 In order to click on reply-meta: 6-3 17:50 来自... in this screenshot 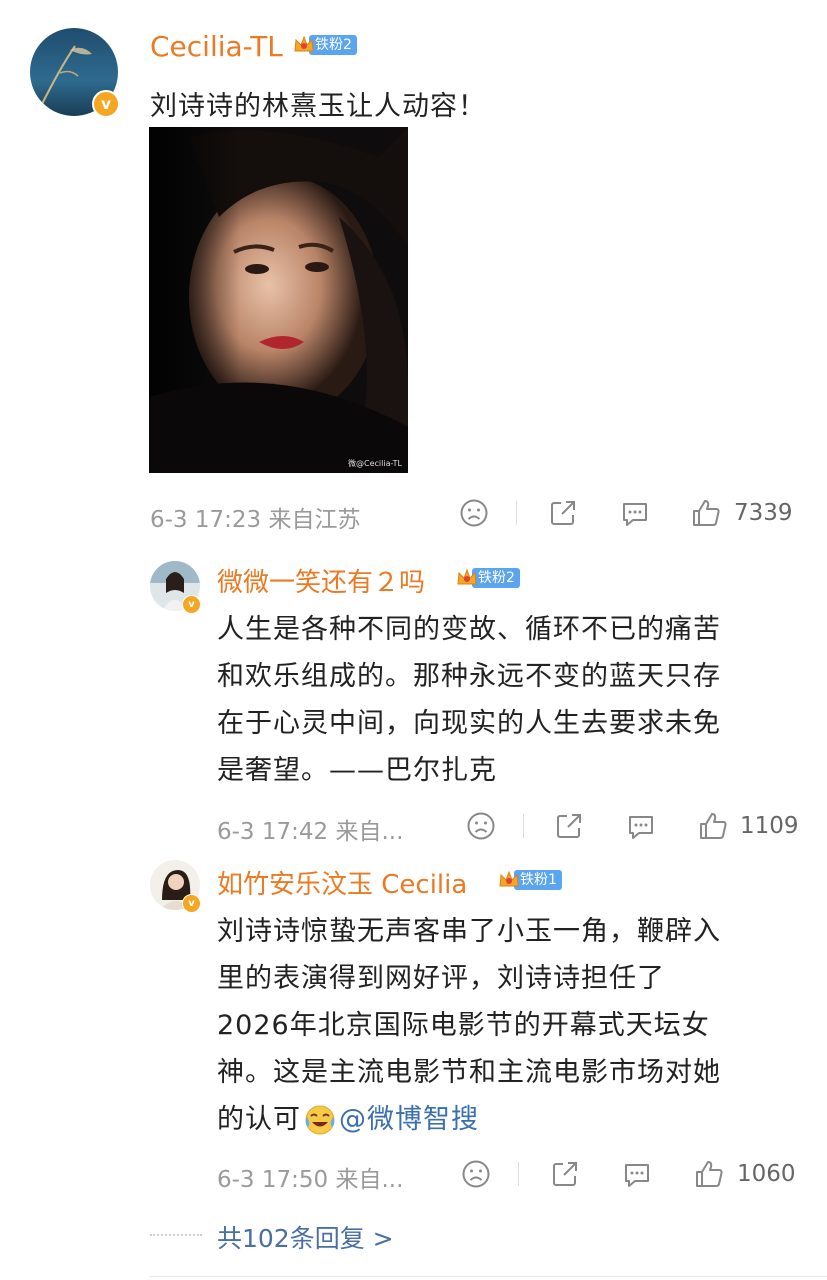, I will do `click(310, 1180)`.